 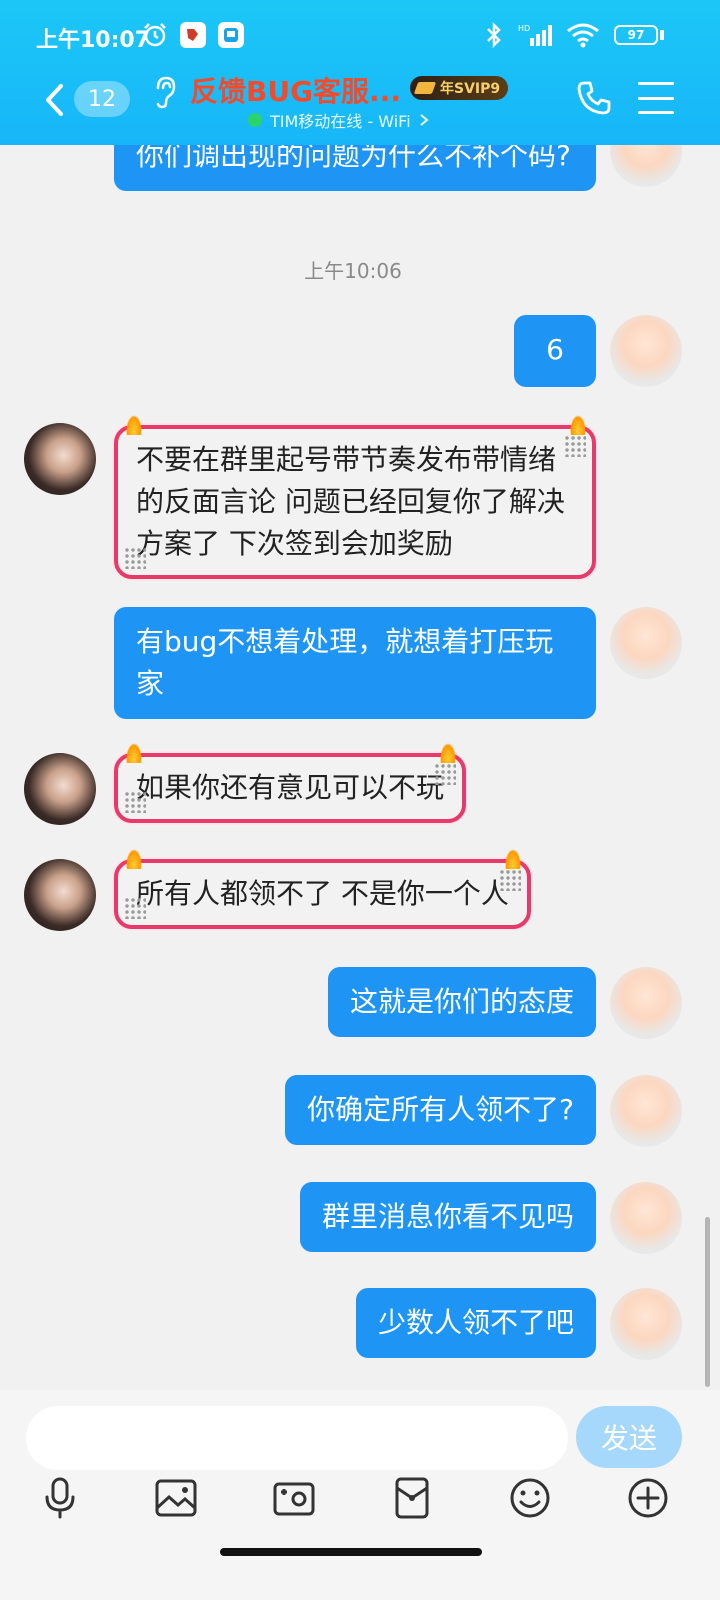 I want to click on status-system-icons: HD 97, so click(x=574, y=35).